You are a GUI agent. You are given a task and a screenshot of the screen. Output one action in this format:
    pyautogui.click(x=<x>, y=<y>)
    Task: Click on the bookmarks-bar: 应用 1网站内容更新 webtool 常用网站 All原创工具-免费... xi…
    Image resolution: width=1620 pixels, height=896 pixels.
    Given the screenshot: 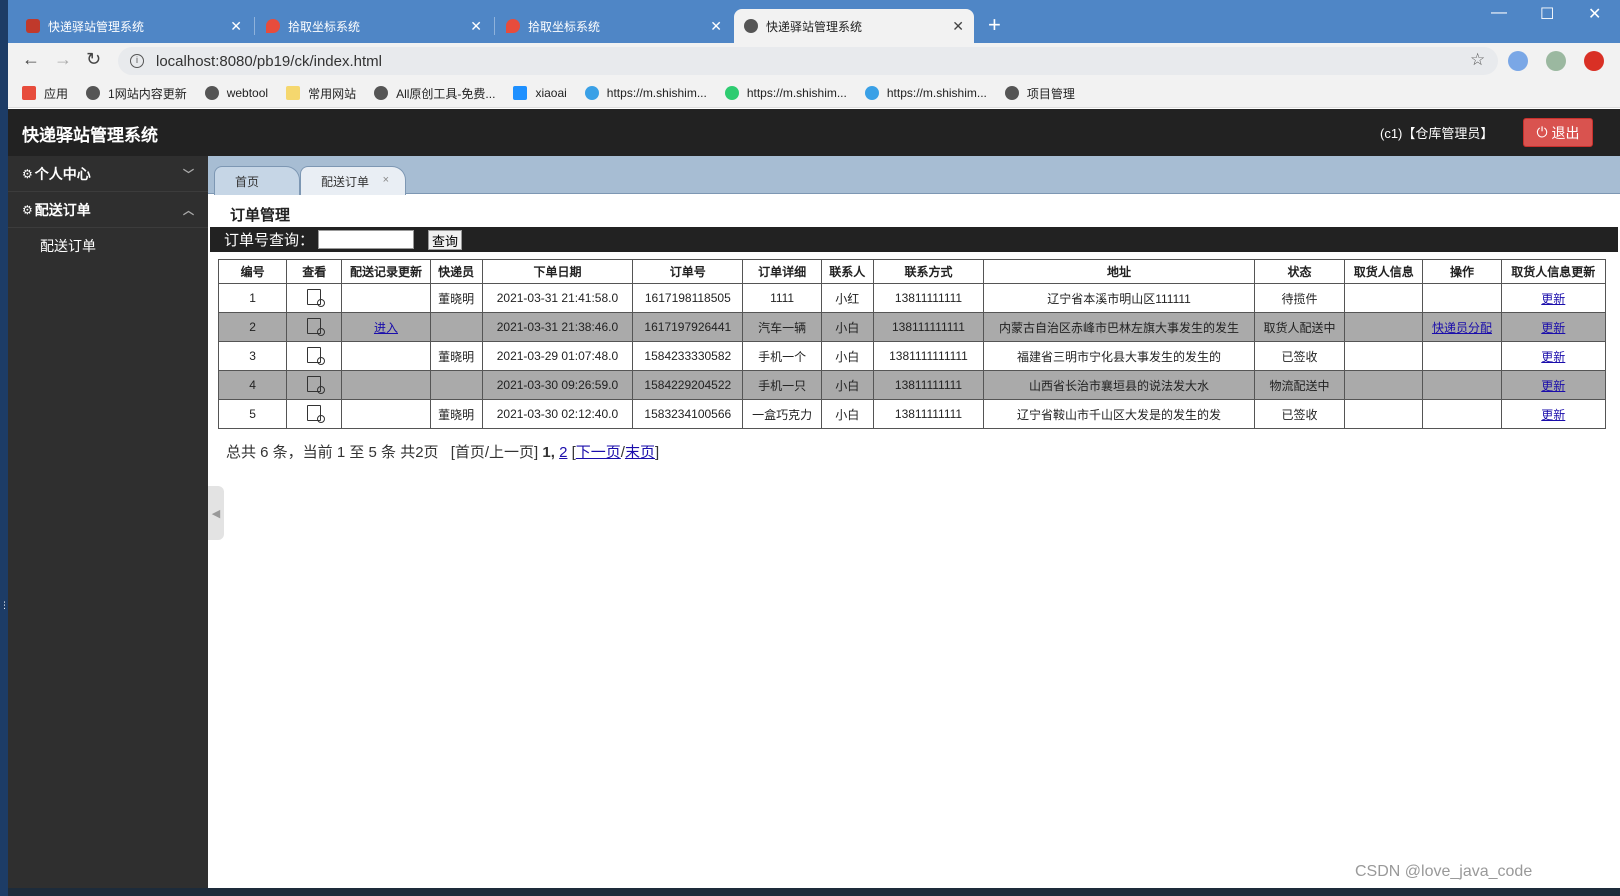 What is the action you would take?
    pyautogui.click(x=814, y=93)
    